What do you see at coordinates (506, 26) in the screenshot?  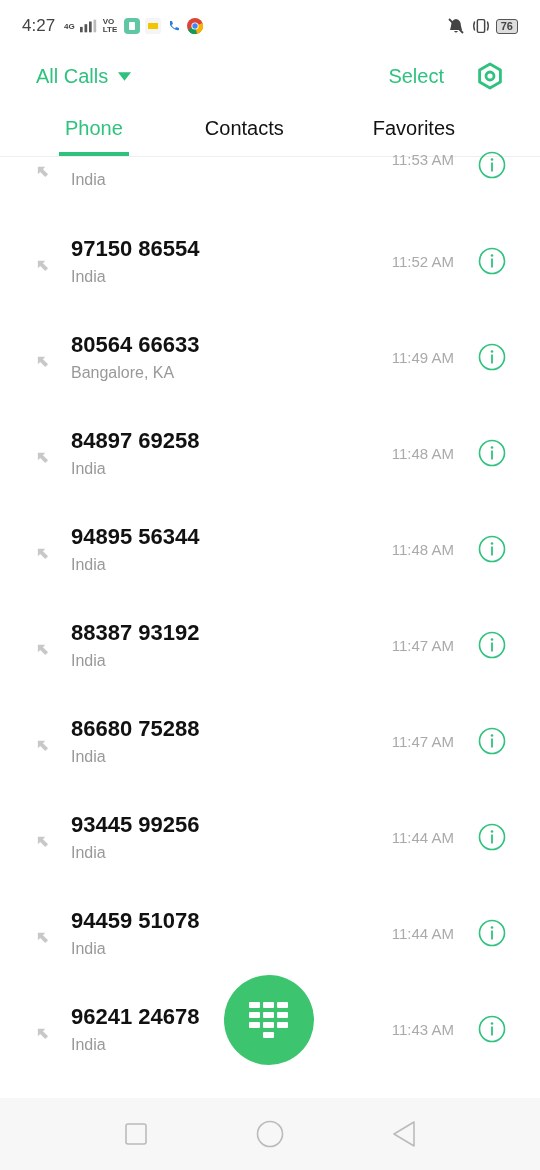 I see `battery-level: 76` at bounding box center [506, 26].